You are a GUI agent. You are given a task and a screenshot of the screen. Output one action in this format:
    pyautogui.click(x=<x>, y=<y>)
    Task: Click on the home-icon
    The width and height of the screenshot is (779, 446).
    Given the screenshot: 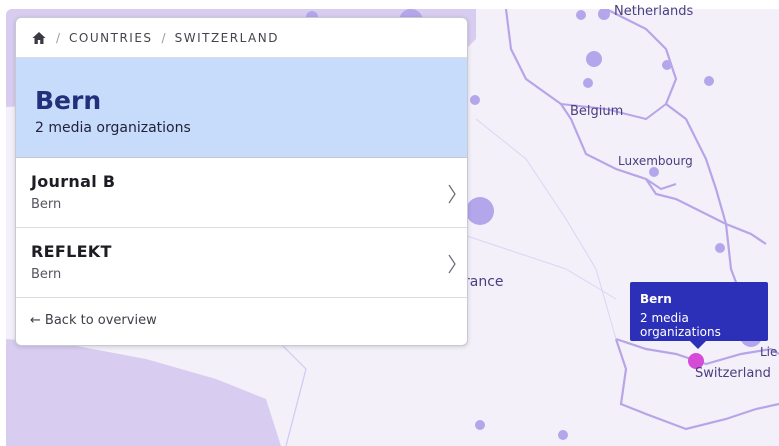 What is the action you would take?
    pyautogui.click(x=39, y=38)
    